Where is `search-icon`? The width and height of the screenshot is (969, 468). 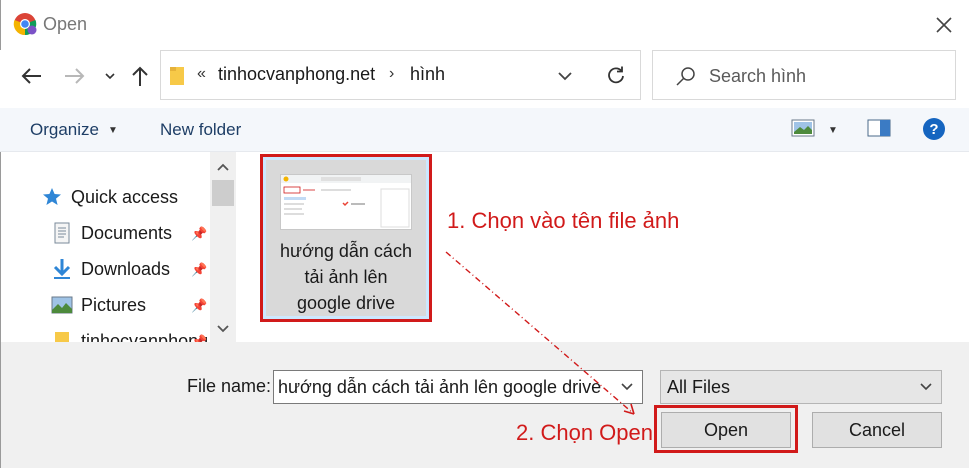 search-icon is located at coordinates (685, 76).